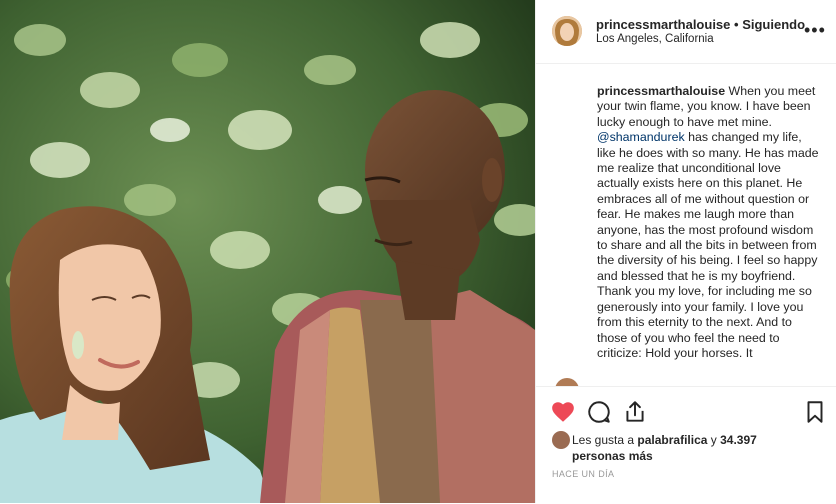  What do you see at coordinates (603, 440) in the screenshot?
I see `likes-prefix: Les gusta a` at bounding box center [603, 440].